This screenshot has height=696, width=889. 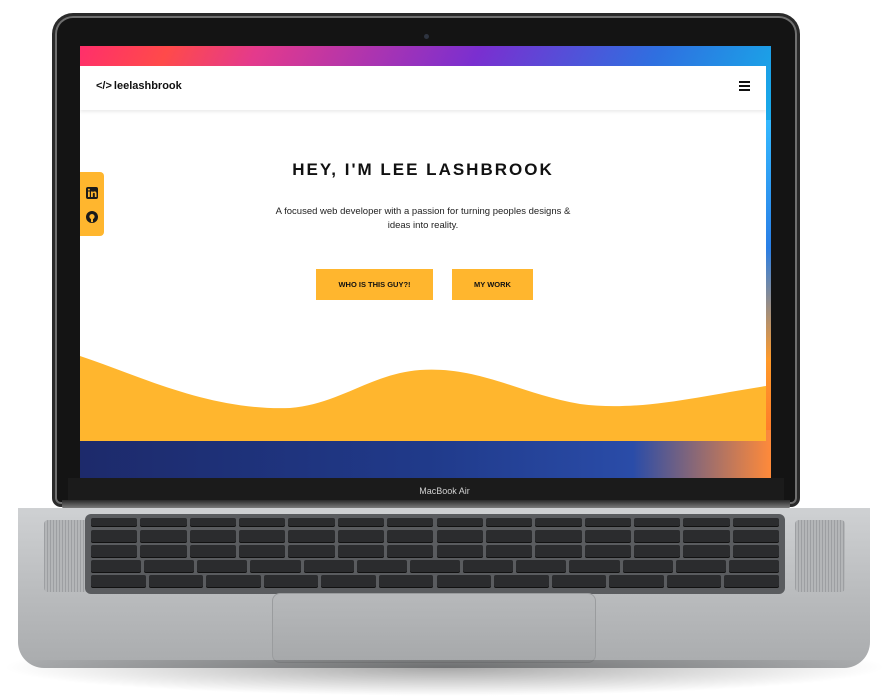 I want to click on keyboard, so click(x=435, y=554).